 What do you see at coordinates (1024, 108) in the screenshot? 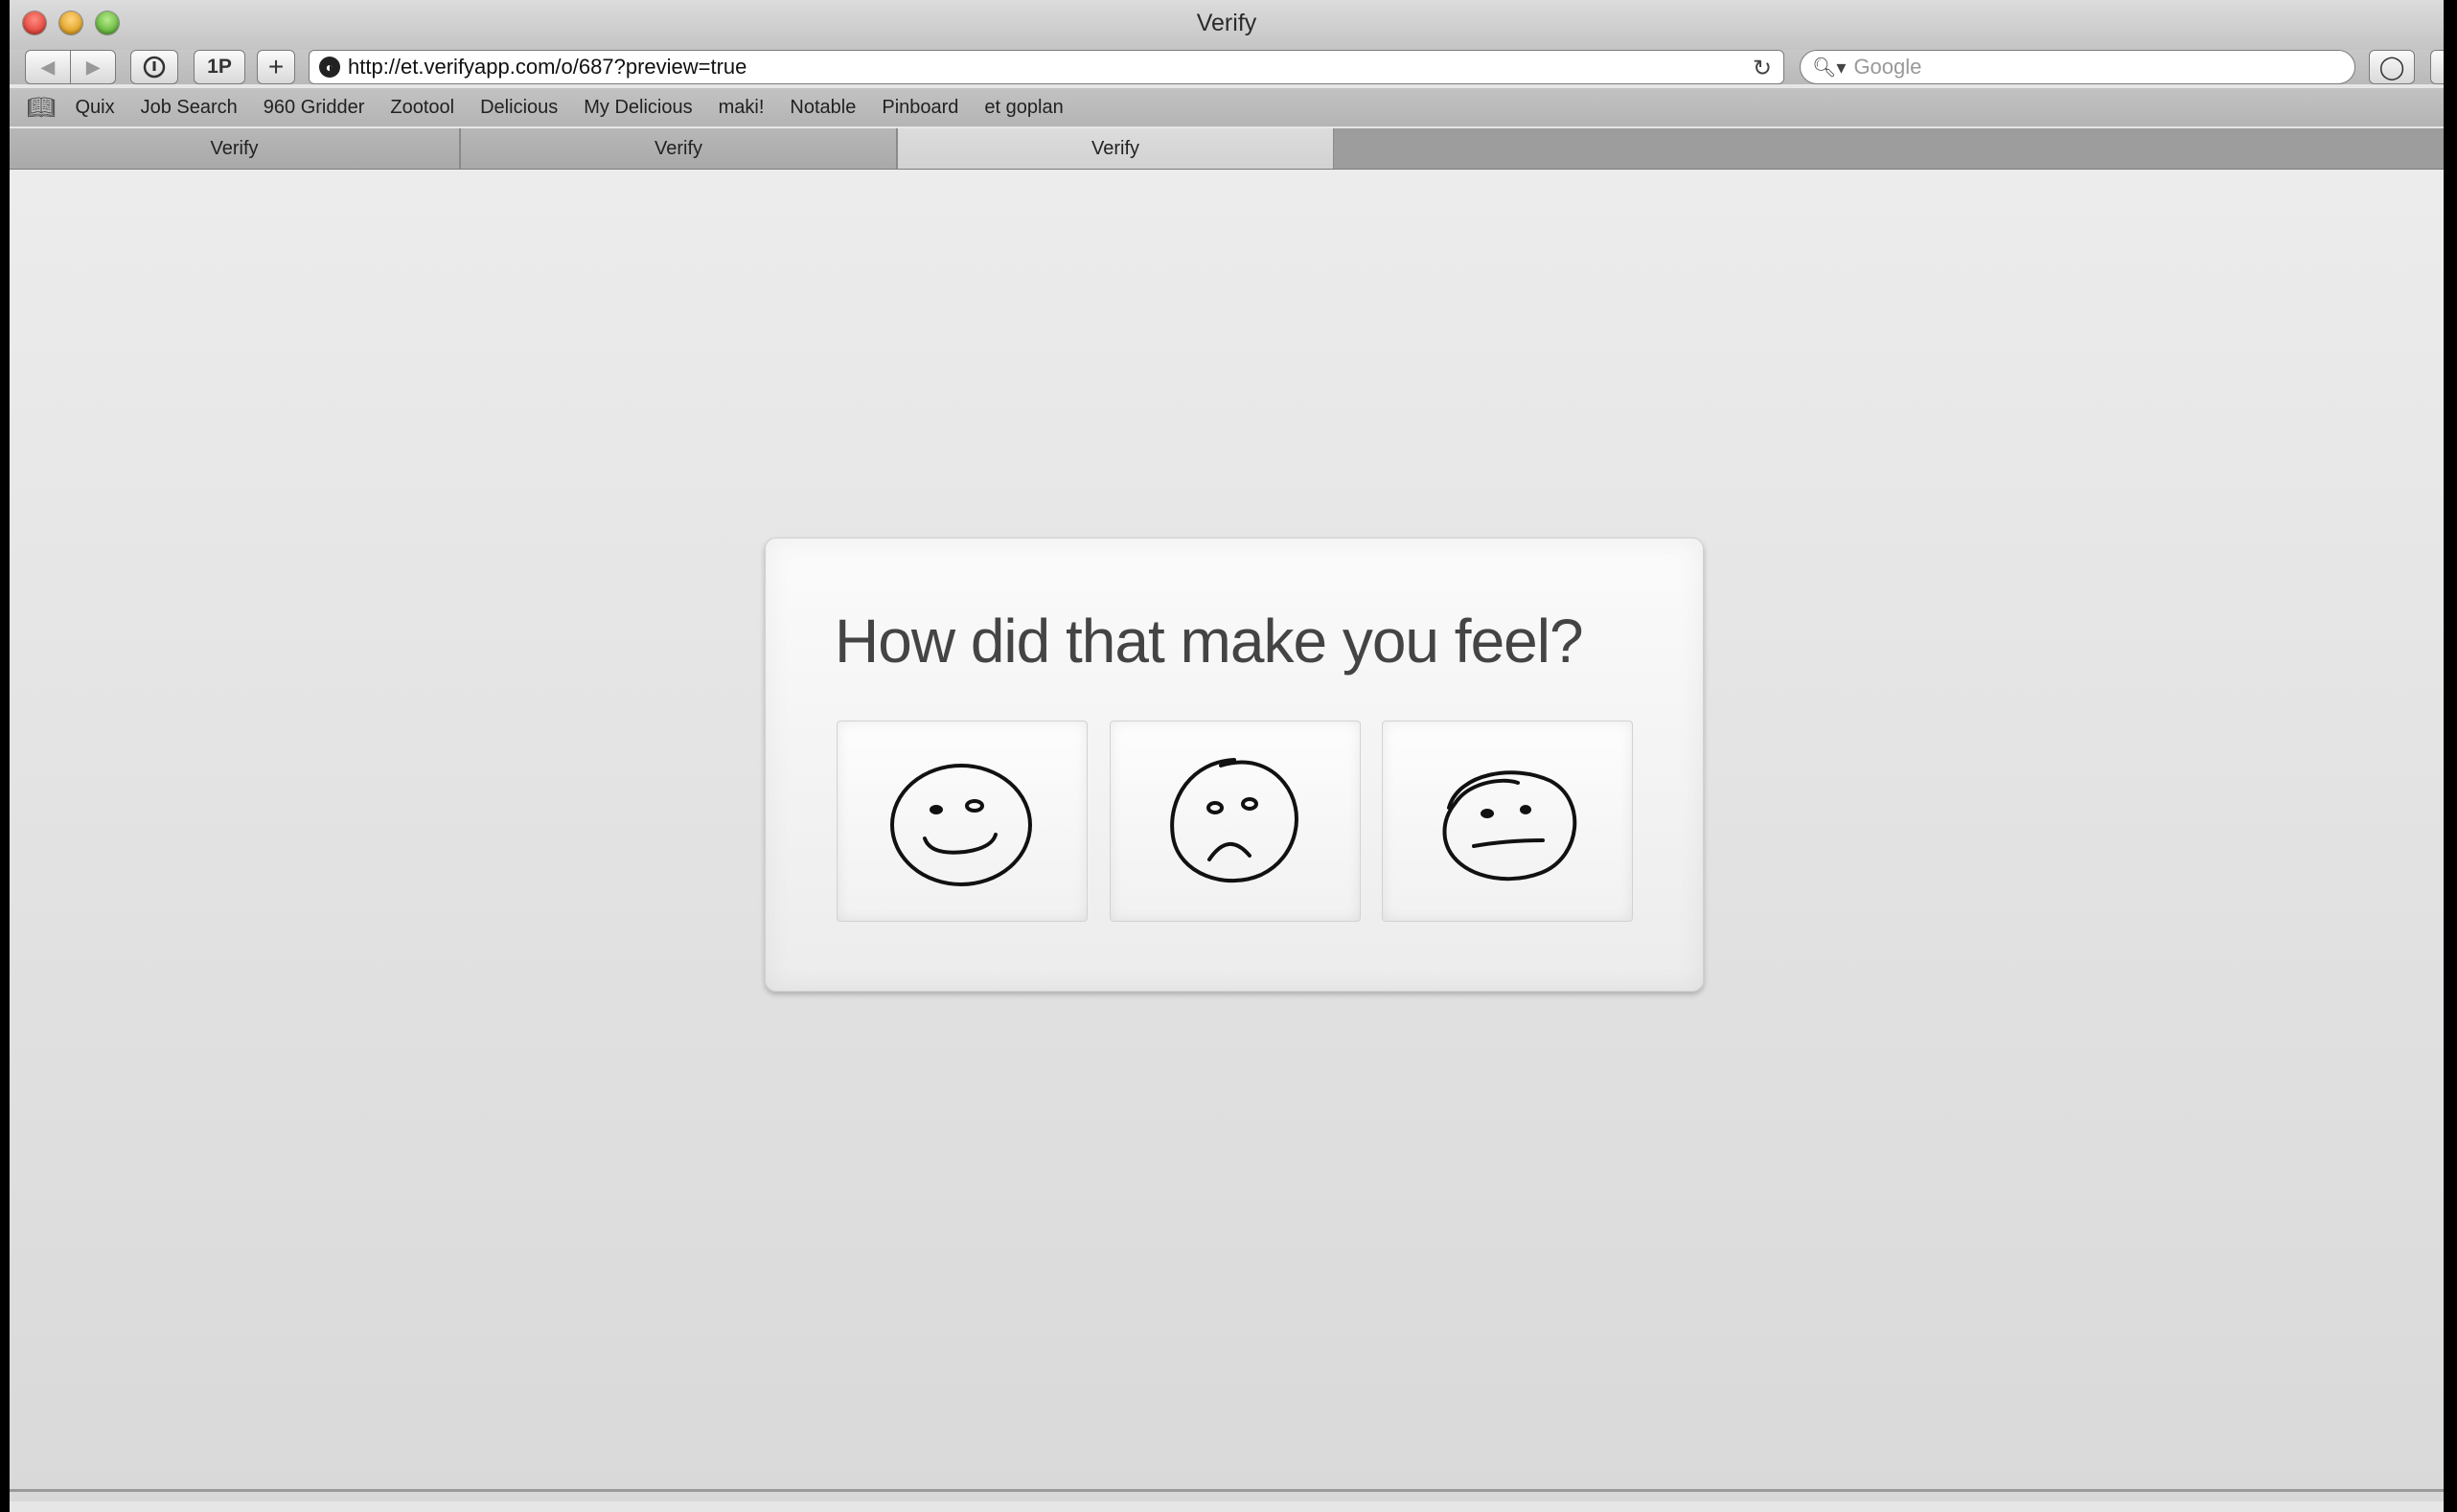
I see `bookmark-et-goplan: et goplan` at bounding box center [1024, 108].